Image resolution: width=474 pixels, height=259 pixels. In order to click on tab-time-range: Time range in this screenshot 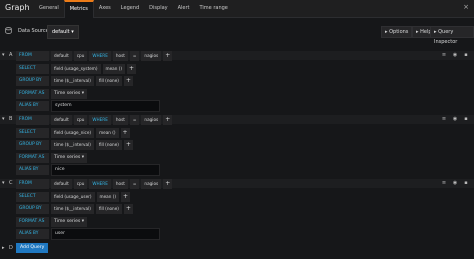, I will do `click(214, 8)`.